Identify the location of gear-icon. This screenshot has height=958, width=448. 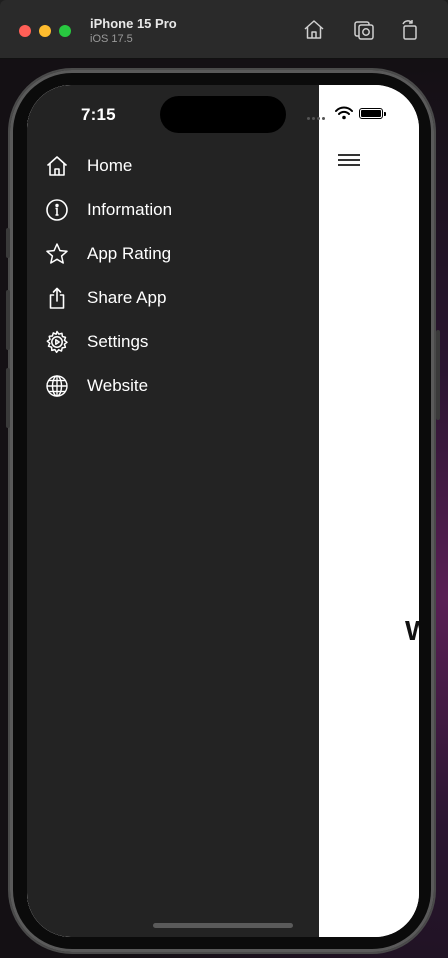
(57, 342).